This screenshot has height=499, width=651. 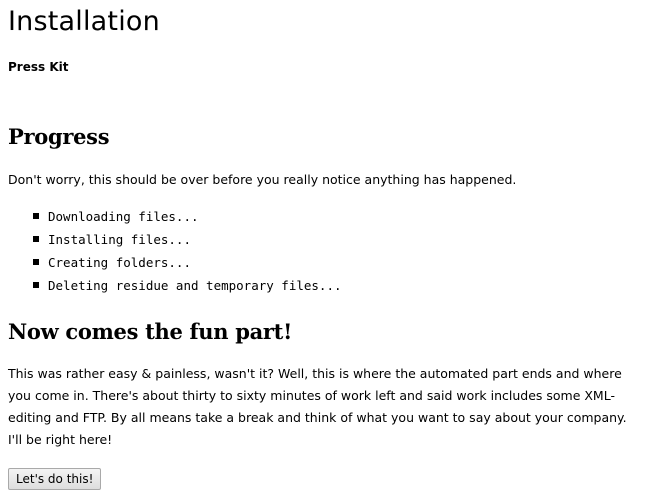 What do you see at coordinates (38, 67) in the screenshot?
I see `page-subtitle: Press Kit` at bounding box center [38, 67].